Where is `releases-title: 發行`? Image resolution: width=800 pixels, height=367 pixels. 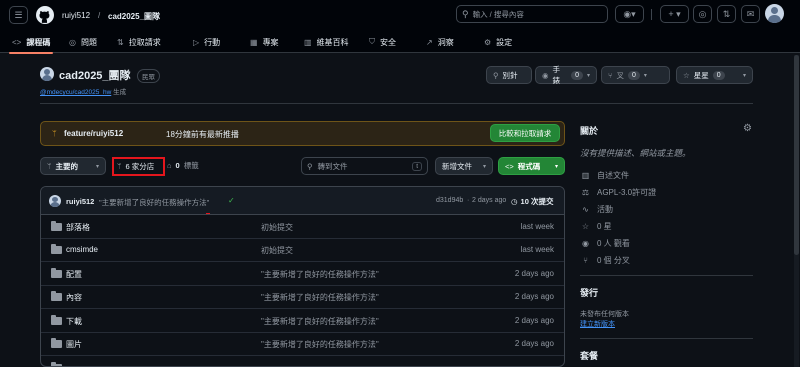 releases-title: 發行 is located at coordinates (589, 292).